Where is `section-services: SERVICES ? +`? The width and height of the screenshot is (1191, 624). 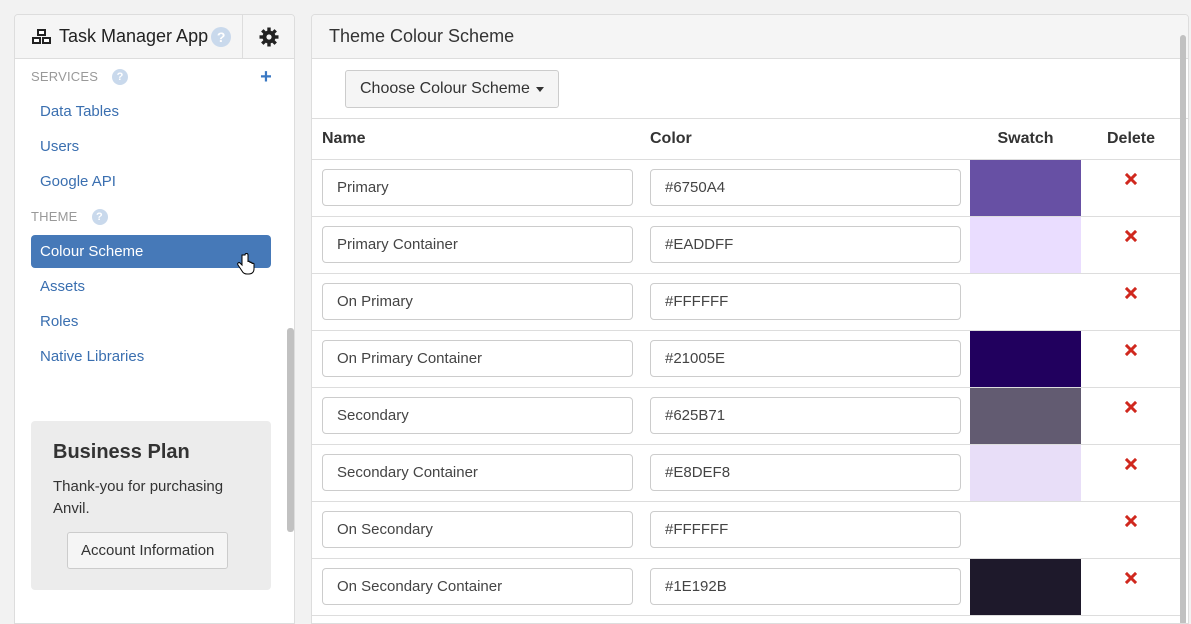 section-services: SERVICES ? + is located at coordinates (154, 76).